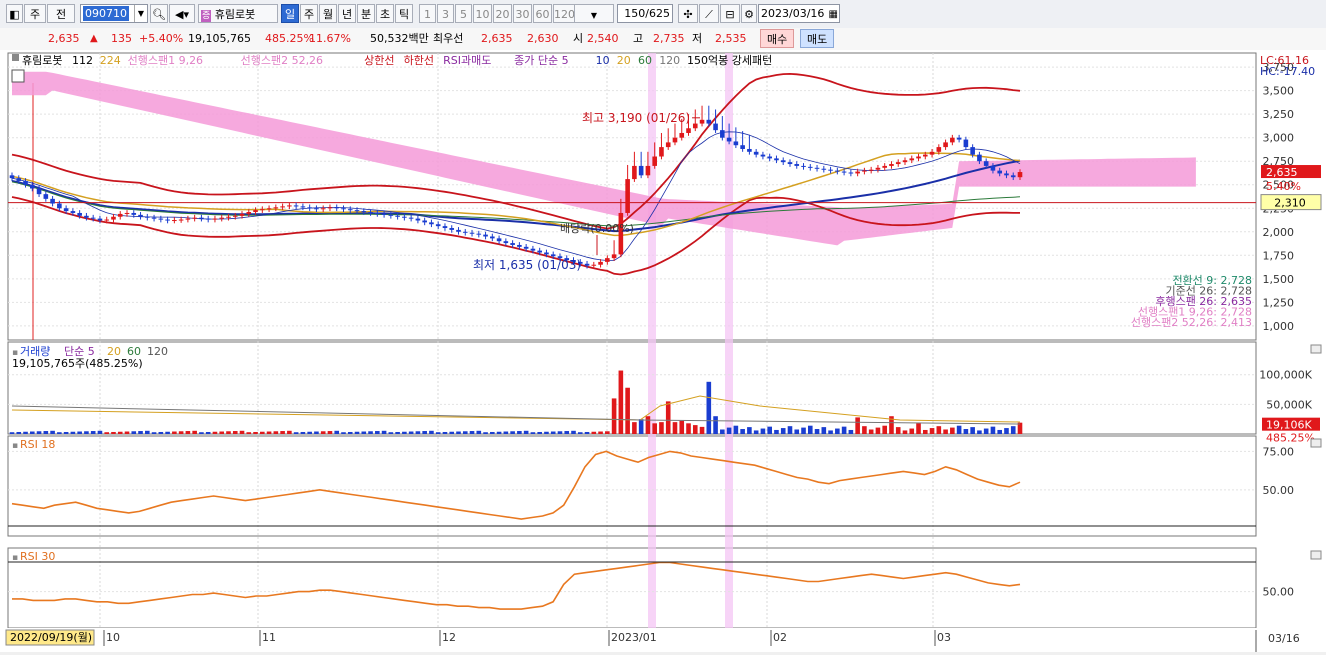 The image size is (1326, 655). I want to click on rsi18-title: RSI 18, so click(37, 444).